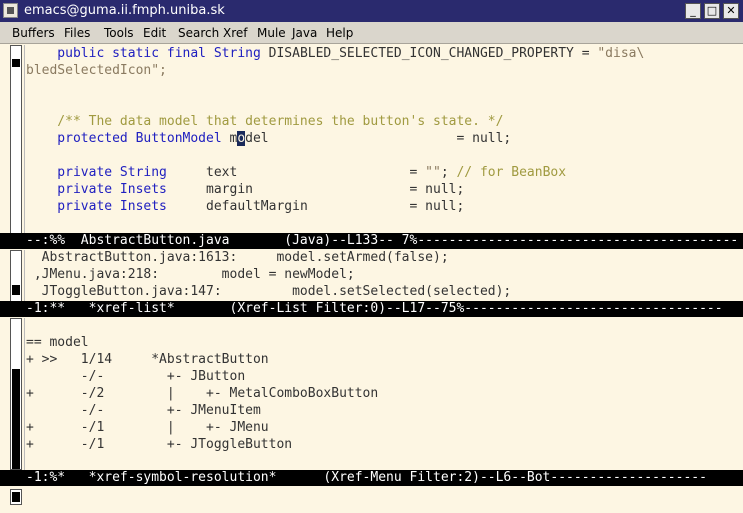 This screenshot has width=743, height=513. What do you see at coordinates (16, 419) in the screenshot?
I see `symbol-resolution-scrollbar-thumb` at bounding box center [16, 419].